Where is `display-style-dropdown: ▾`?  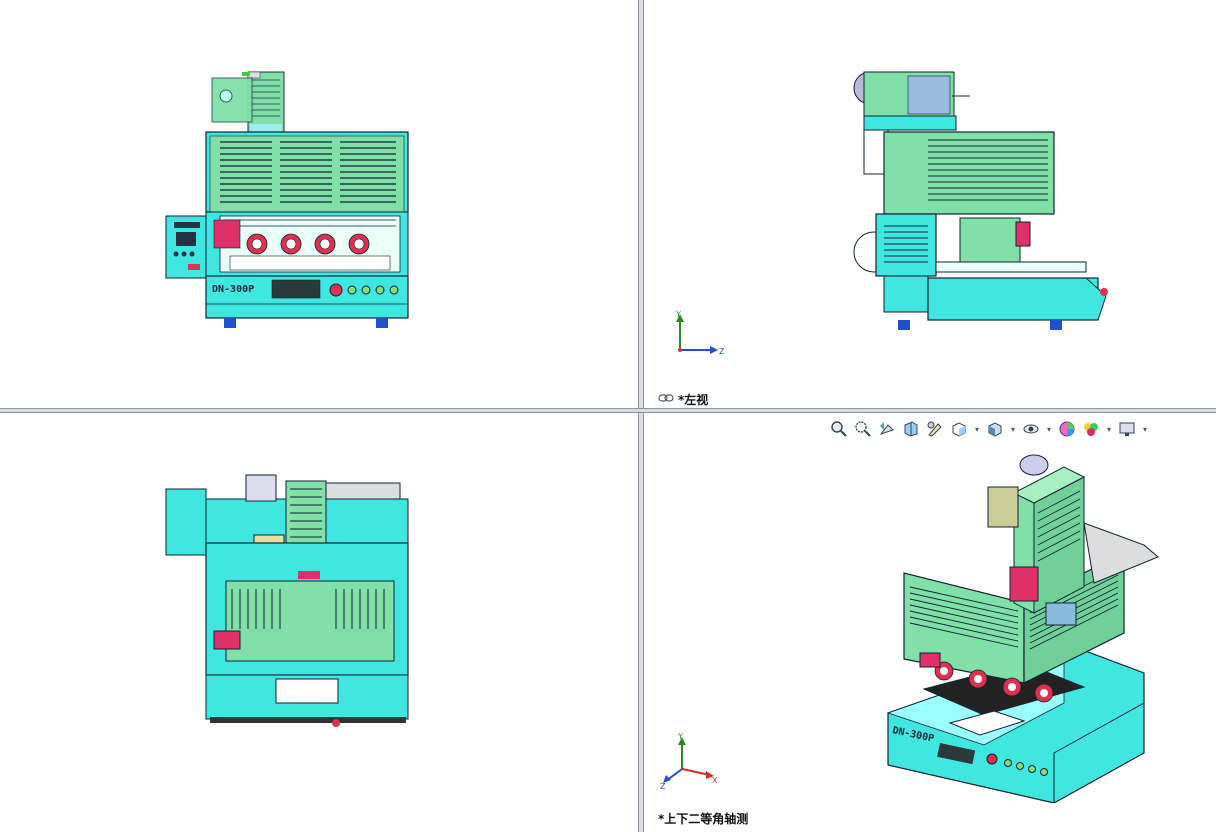 display-style-dropdown: ▾ is located at coordinates (1013, 429).